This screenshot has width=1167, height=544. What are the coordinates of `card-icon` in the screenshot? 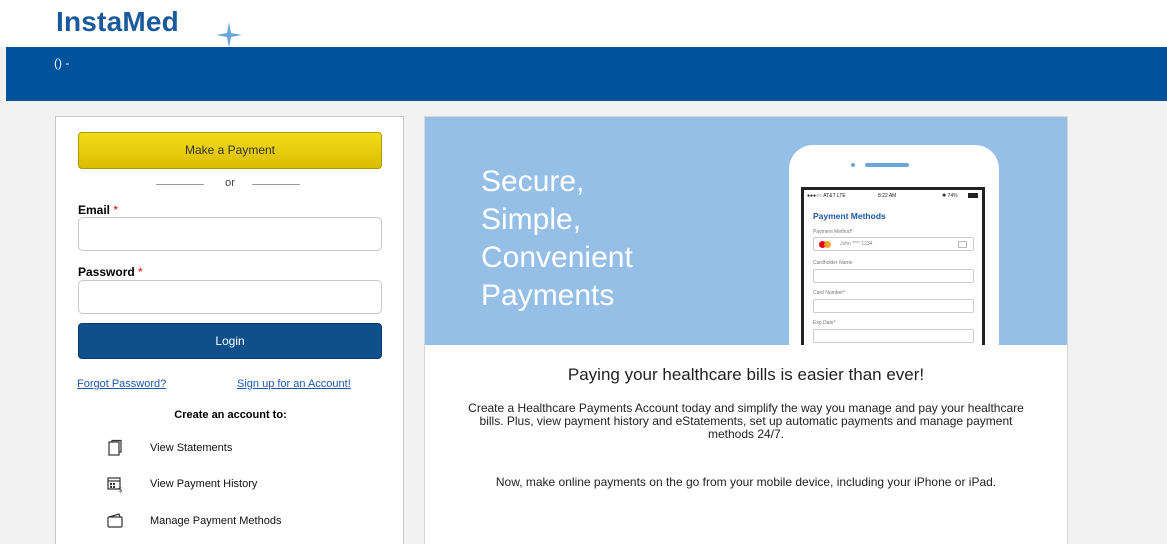 It's located at (962, 244).